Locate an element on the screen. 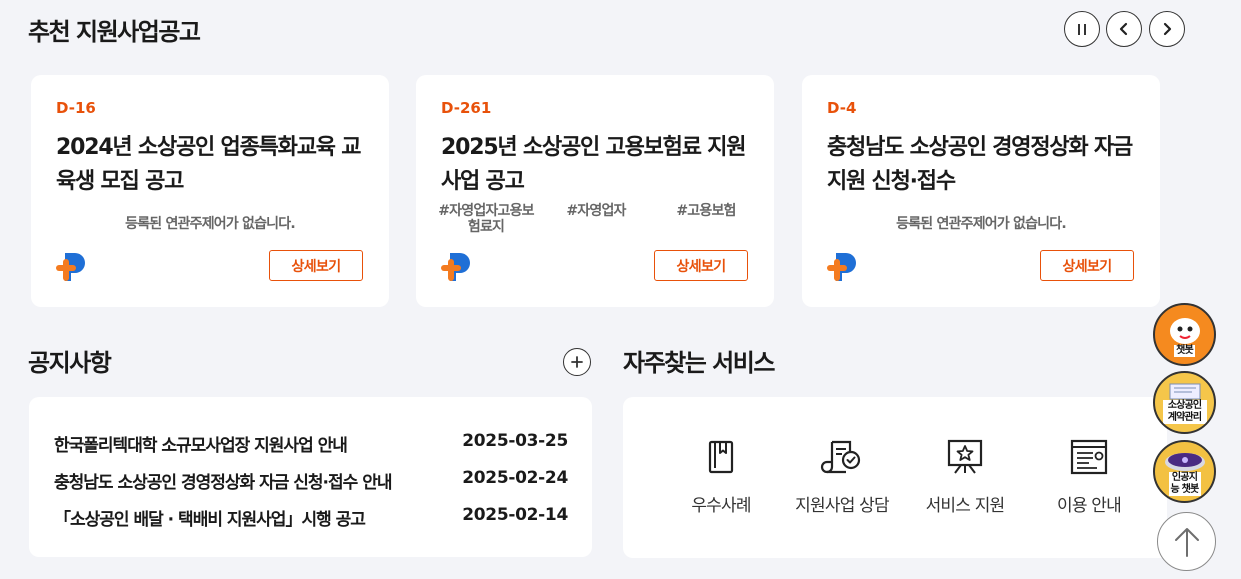  notice-title: 충청남도 소상공인 경영정상화 자금 신청·접수 안내 is located at coordinates (223, 480).